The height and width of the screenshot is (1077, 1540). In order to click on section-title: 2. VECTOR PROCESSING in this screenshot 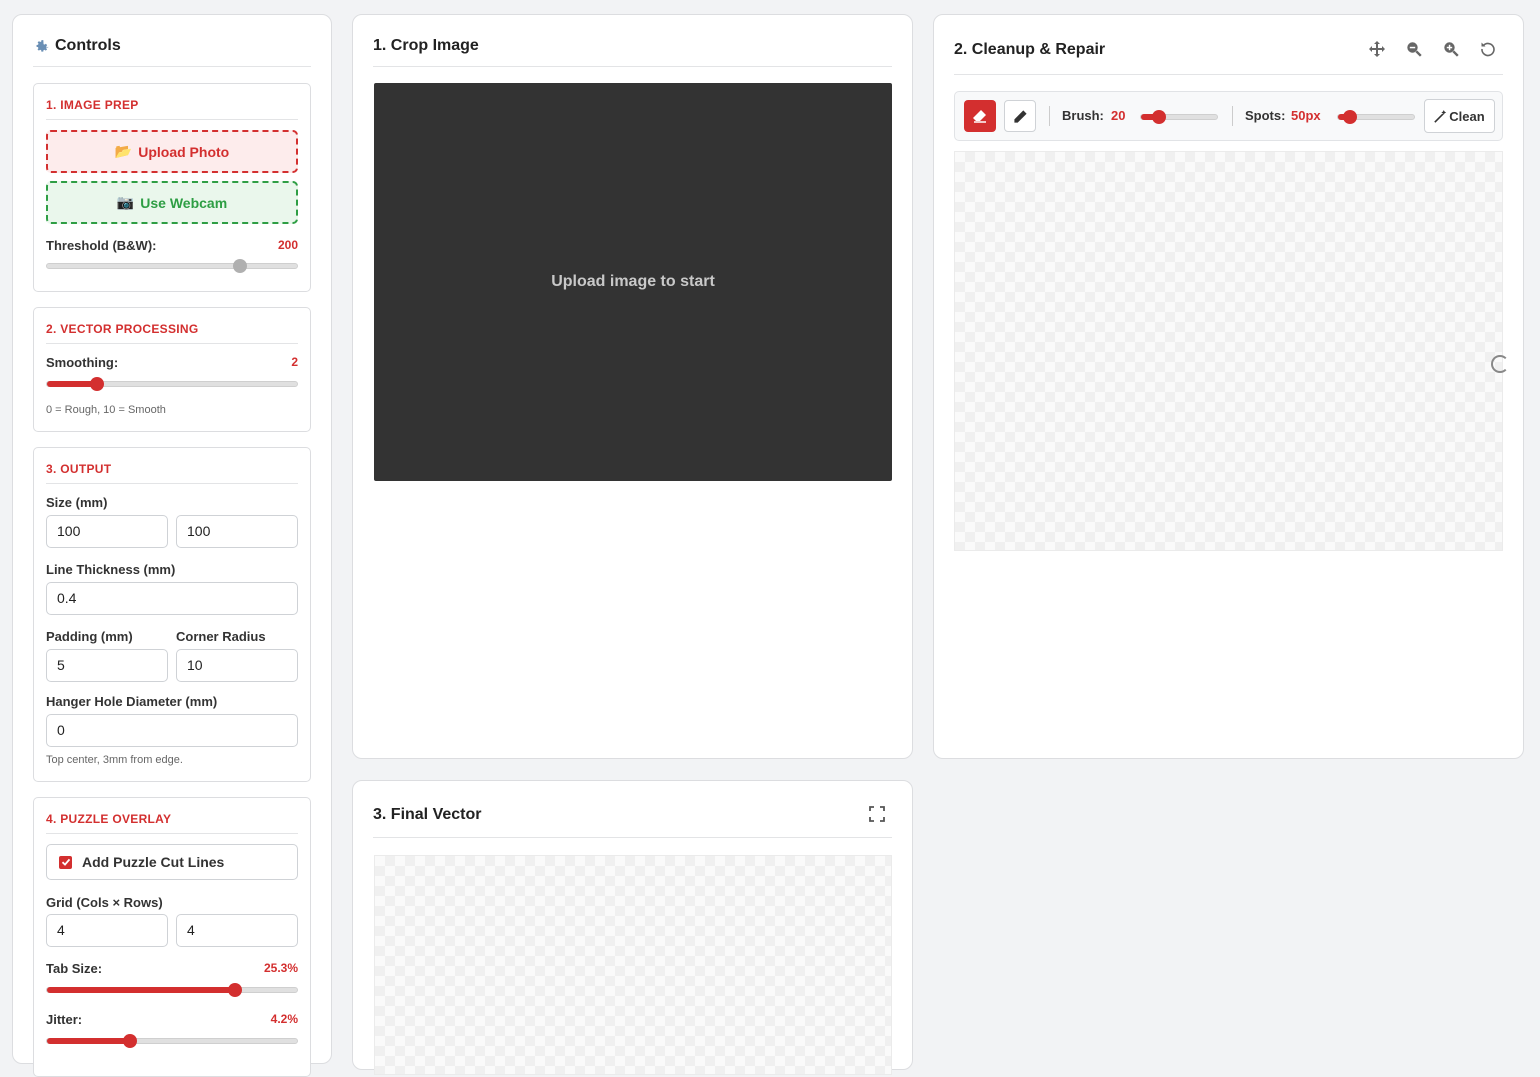, I will do `click(122, 329)`.